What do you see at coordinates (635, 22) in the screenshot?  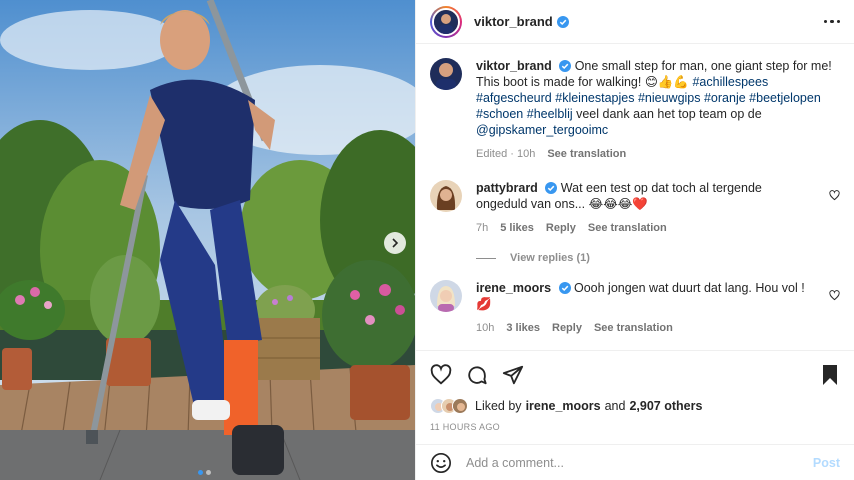 I see `post-header: viktor_brand` at bounding box center [635, 22].